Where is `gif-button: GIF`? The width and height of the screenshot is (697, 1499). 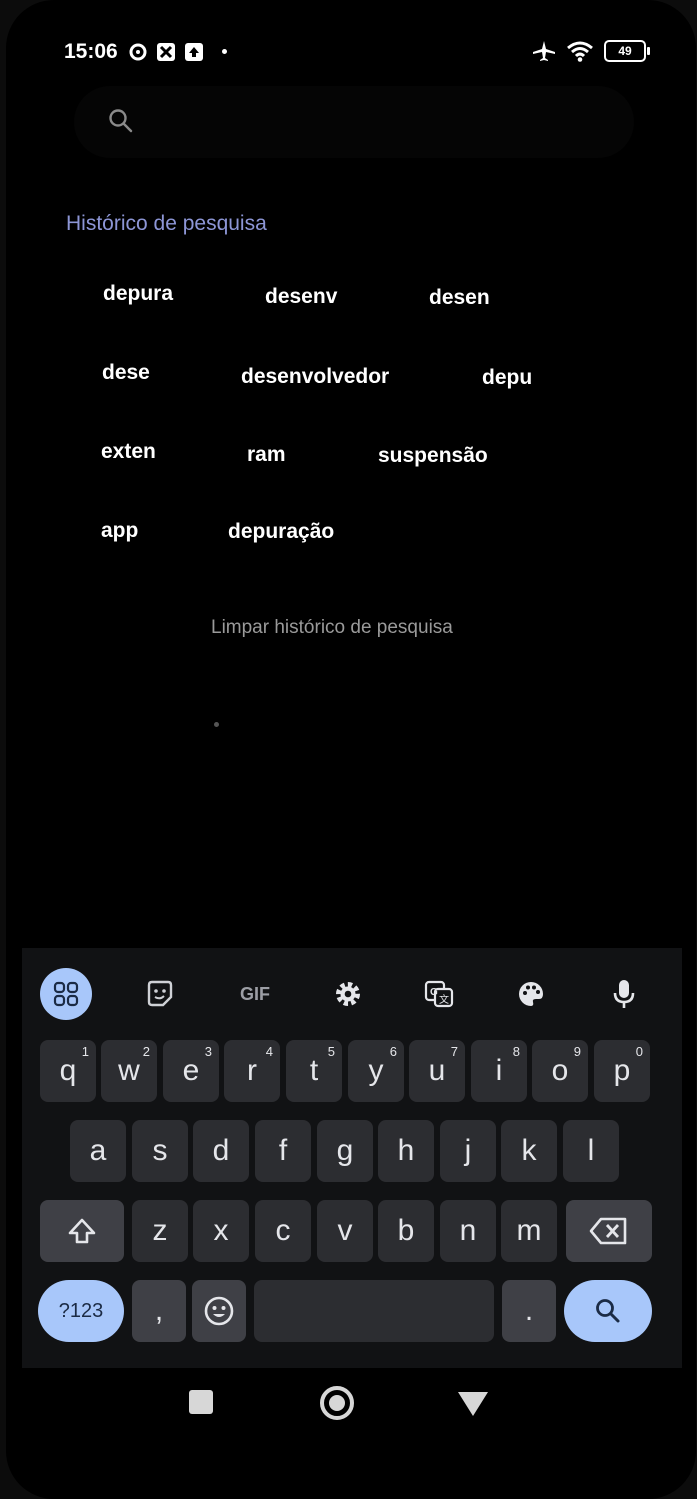
gif-button: GIF is located at coordinates (255, 994).